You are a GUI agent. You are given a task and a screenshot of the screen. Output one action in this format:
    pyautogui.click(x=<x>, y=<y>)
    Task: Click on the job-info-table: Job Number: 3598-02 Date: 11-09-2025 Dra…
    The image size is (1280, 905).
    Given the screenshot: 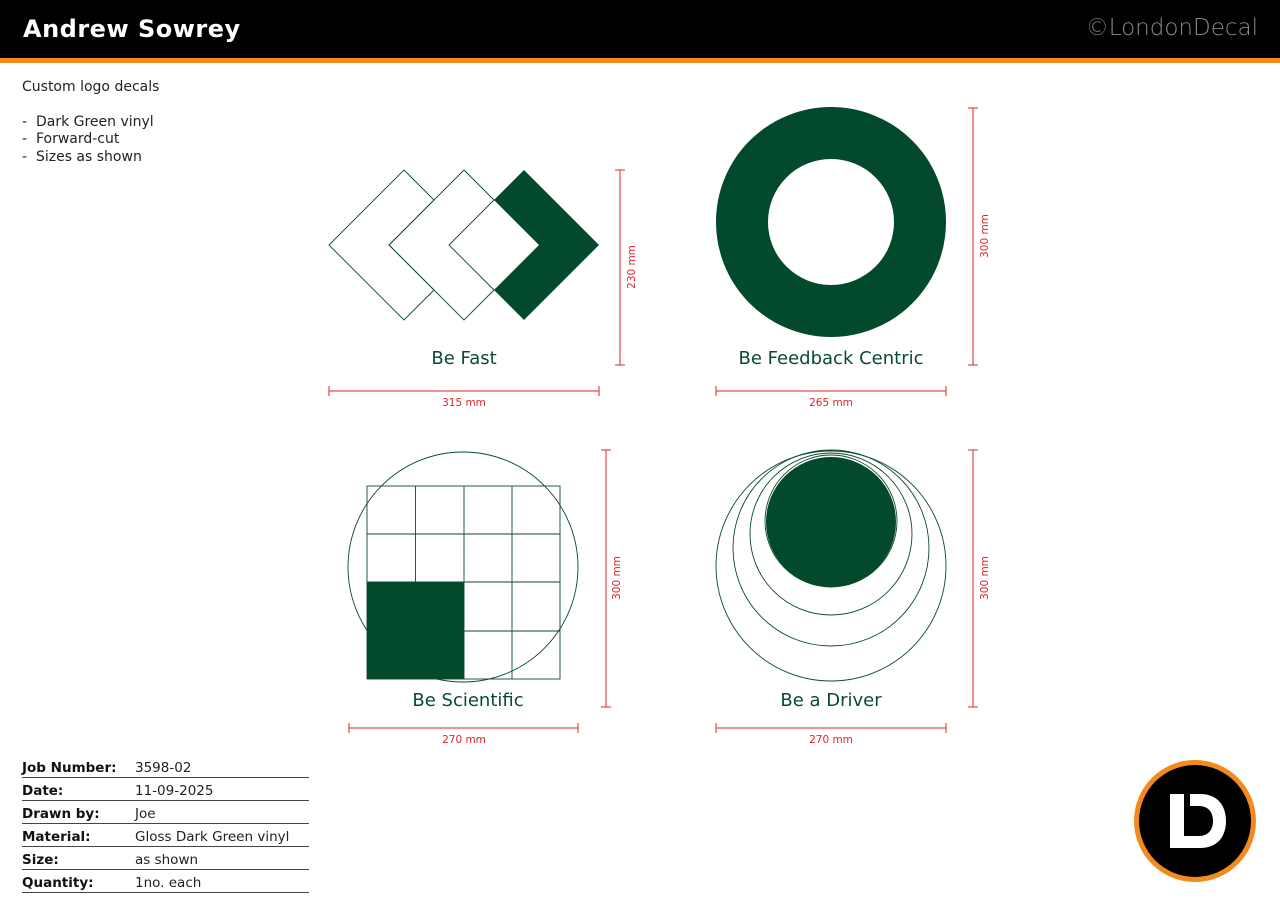 What is the action you would take?
    pyautogui.click(x=165, y=824)
    